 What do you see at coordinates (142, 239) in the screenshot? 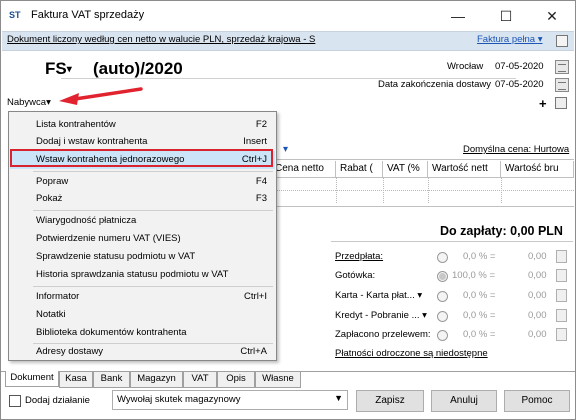
I see `menu-item-vies: Potwierdzenie numeru VAT (VIES)` at bounding box center [142, 239].